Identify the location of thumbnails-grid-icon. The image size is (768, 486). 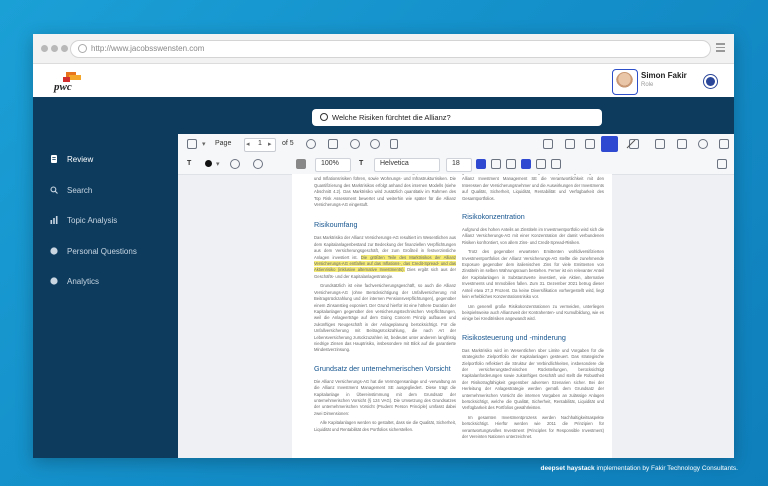
(192, 144).